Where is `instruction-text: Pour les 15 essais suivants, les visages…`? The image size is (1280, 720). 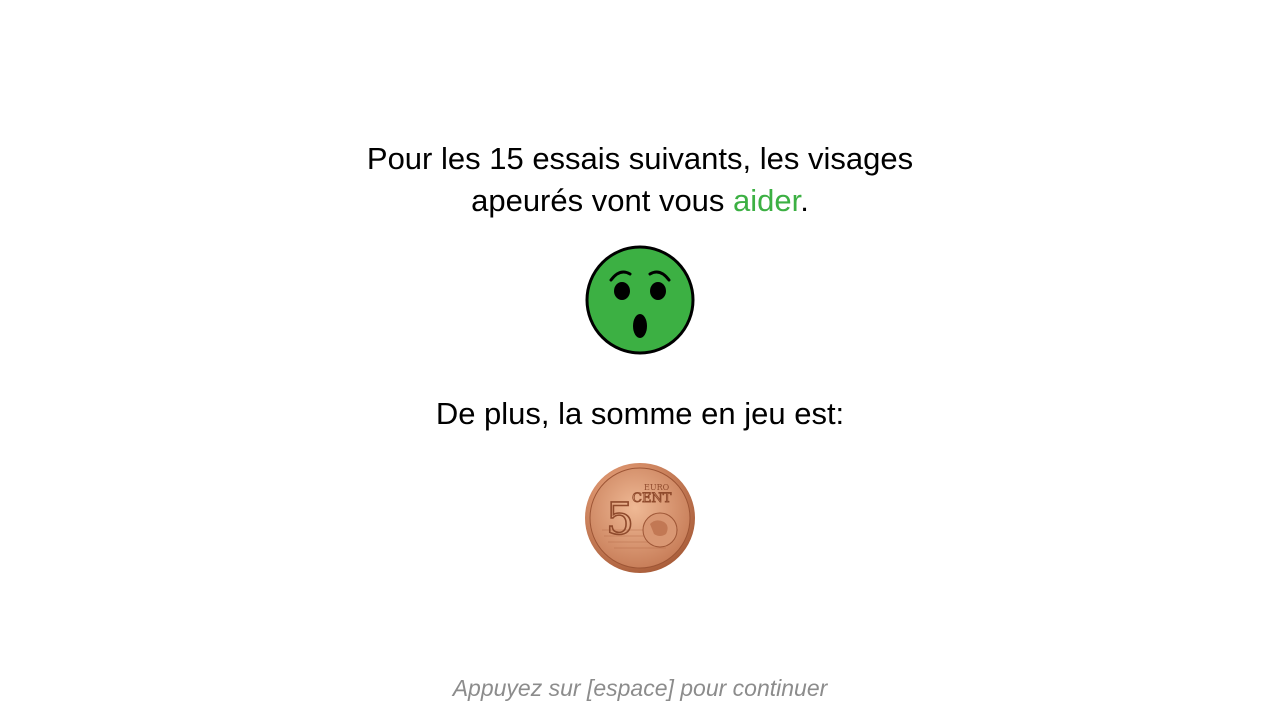 instruction-text: Pour les 15 essais suivants, les visages… is located at coordinates (640, 180).